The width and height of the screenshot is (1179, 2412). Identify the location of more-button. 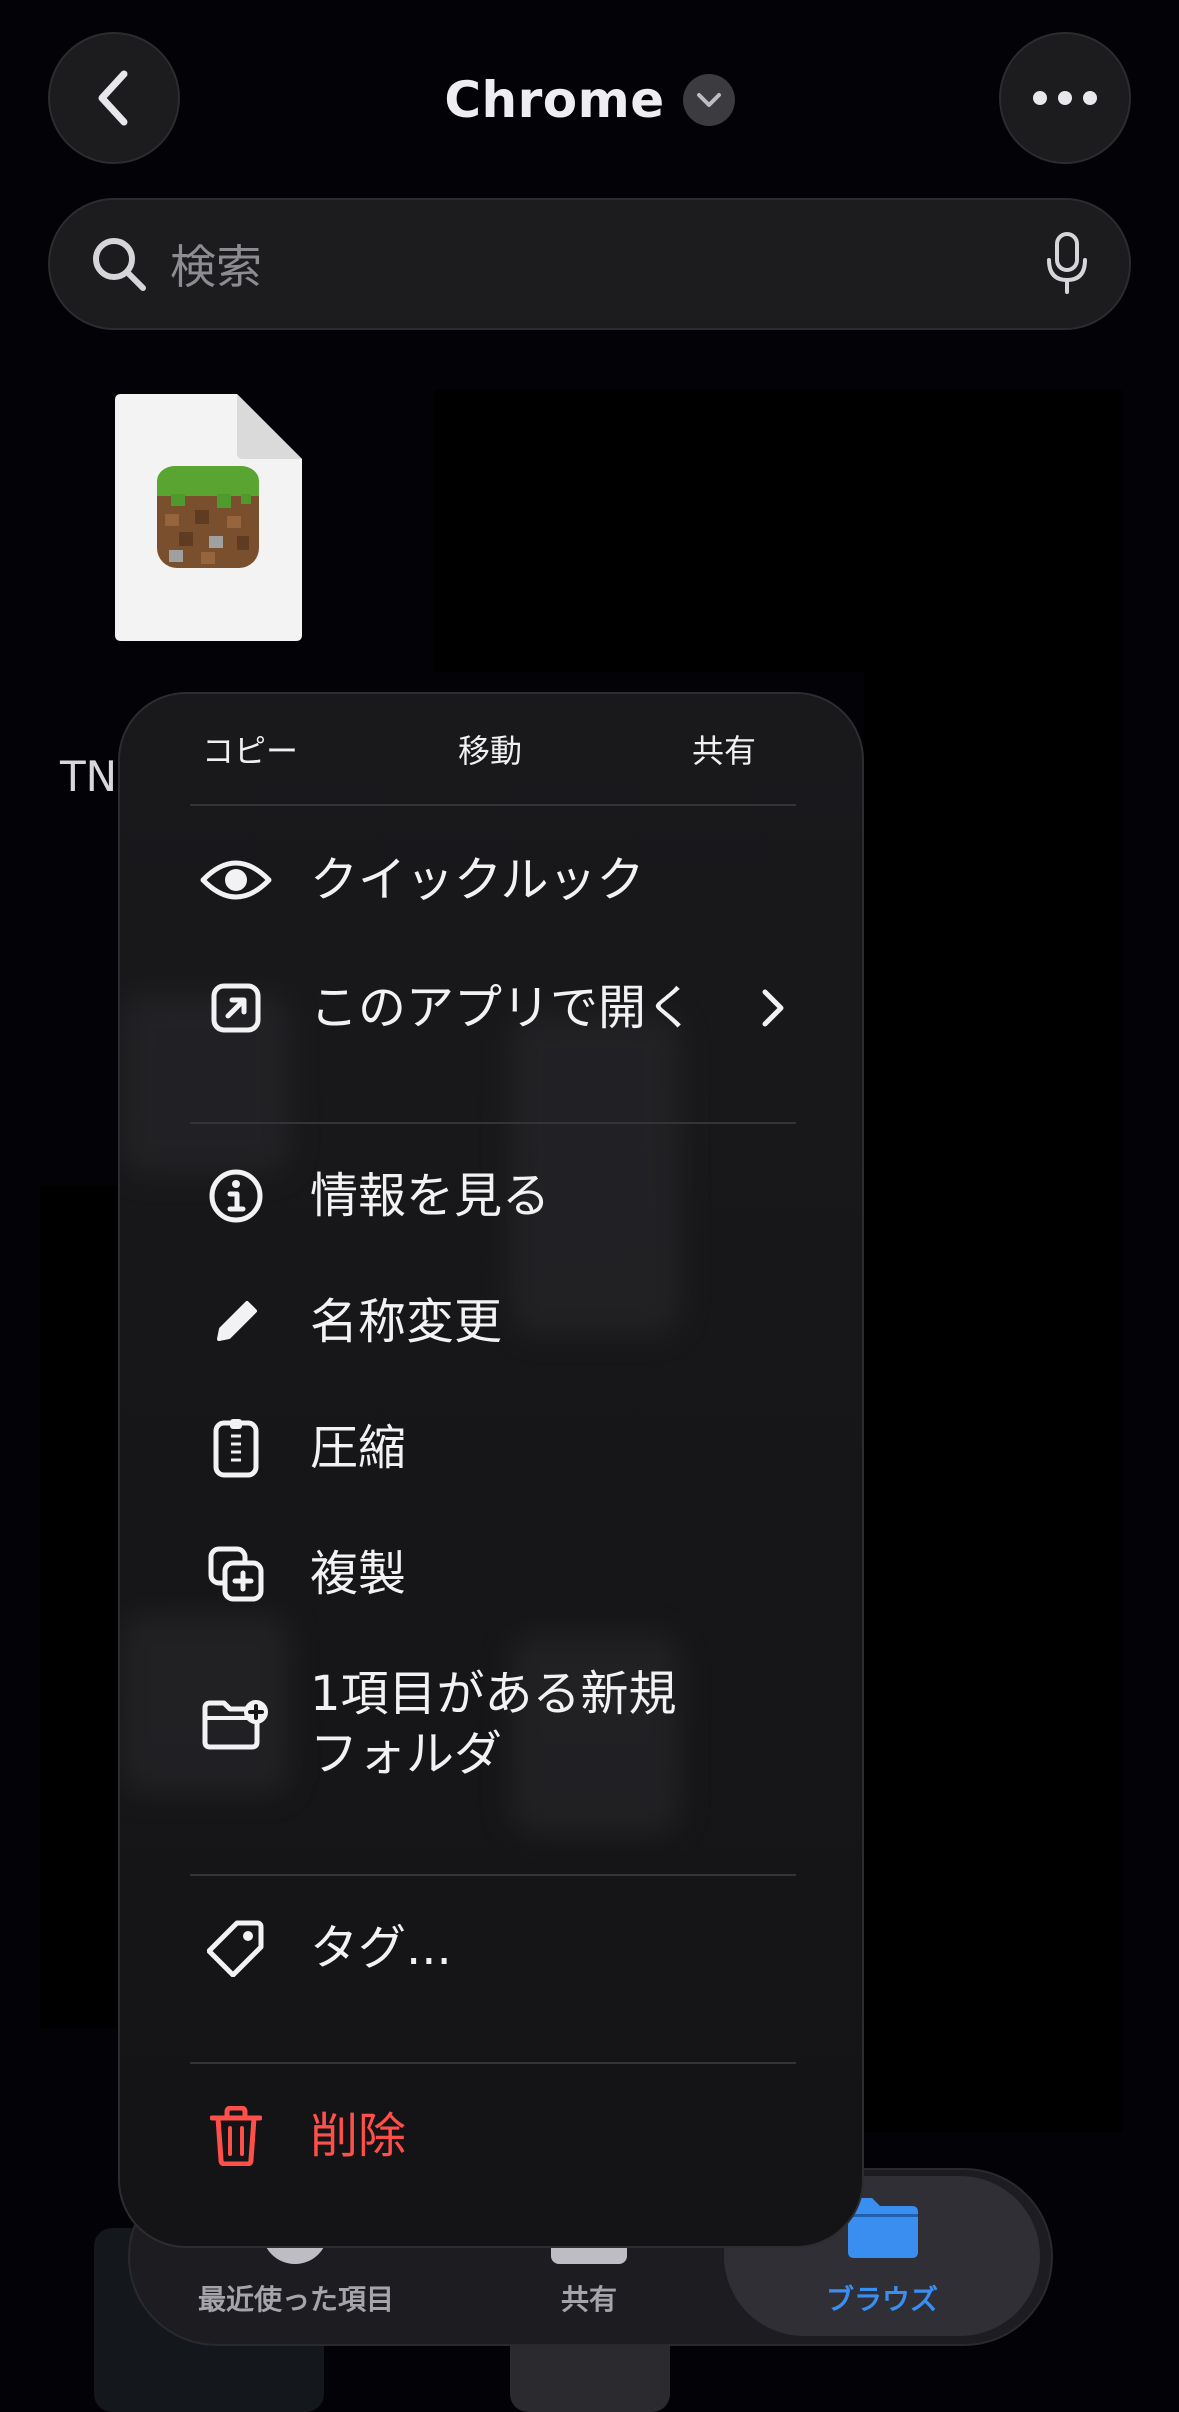
(1065, 98).